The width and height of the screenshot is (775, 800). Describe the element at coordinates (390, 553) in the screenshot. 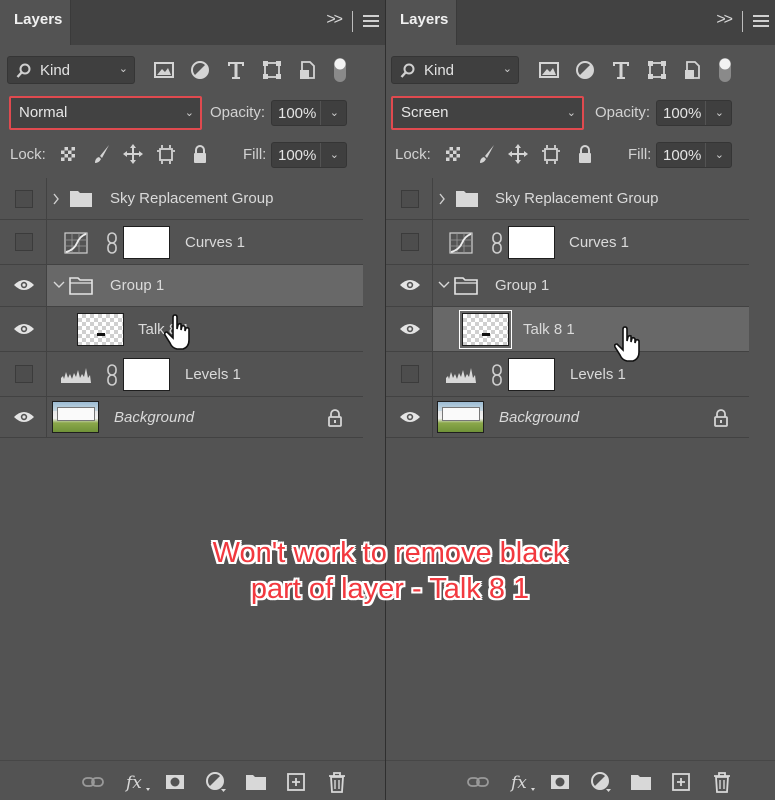

I see `caption-line-1: Won't work to remove black` at that location.